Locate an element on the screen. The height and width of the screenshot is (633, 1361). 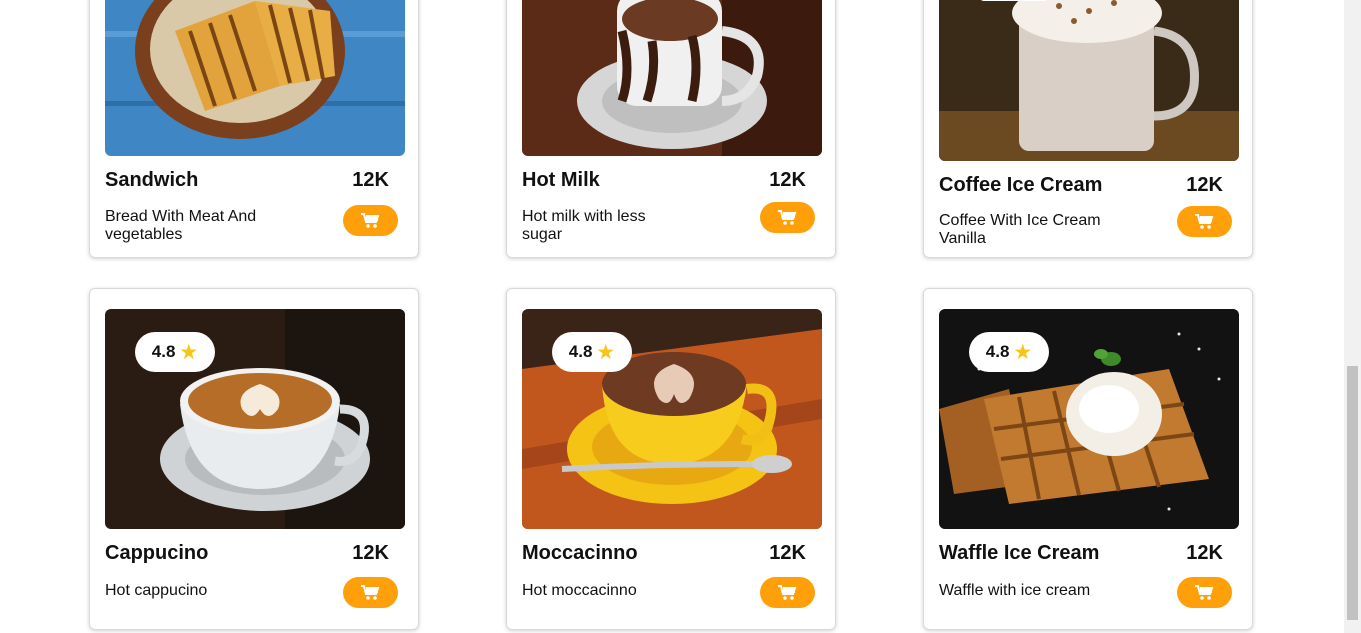
product-description: Hot moccacinno is located at coordinates (579, 590).